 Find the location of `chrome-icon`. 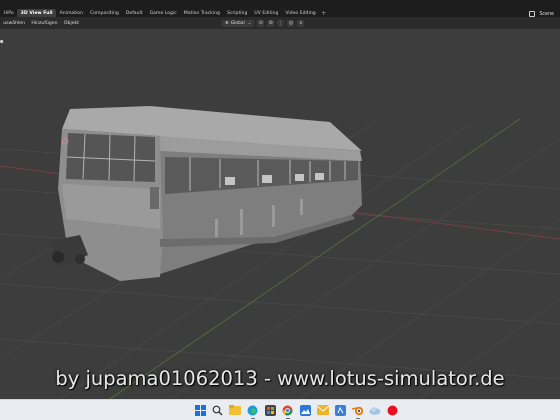

chrome-icon is located at coordinates (288, 411).